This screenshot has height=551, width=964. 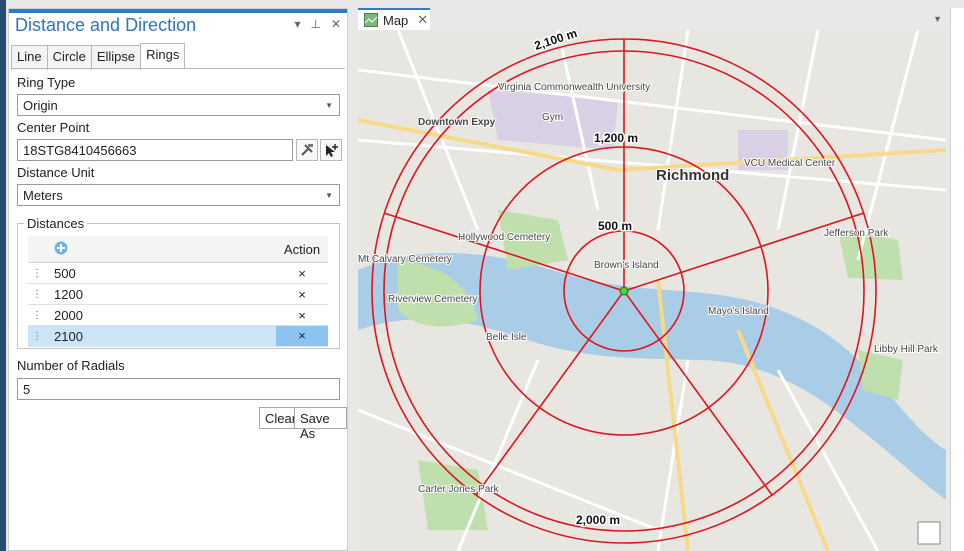 What do you see at coordinates (61, 247) in the screenshot?
I see `add-circle-icon` at bounding box center [61, 247].